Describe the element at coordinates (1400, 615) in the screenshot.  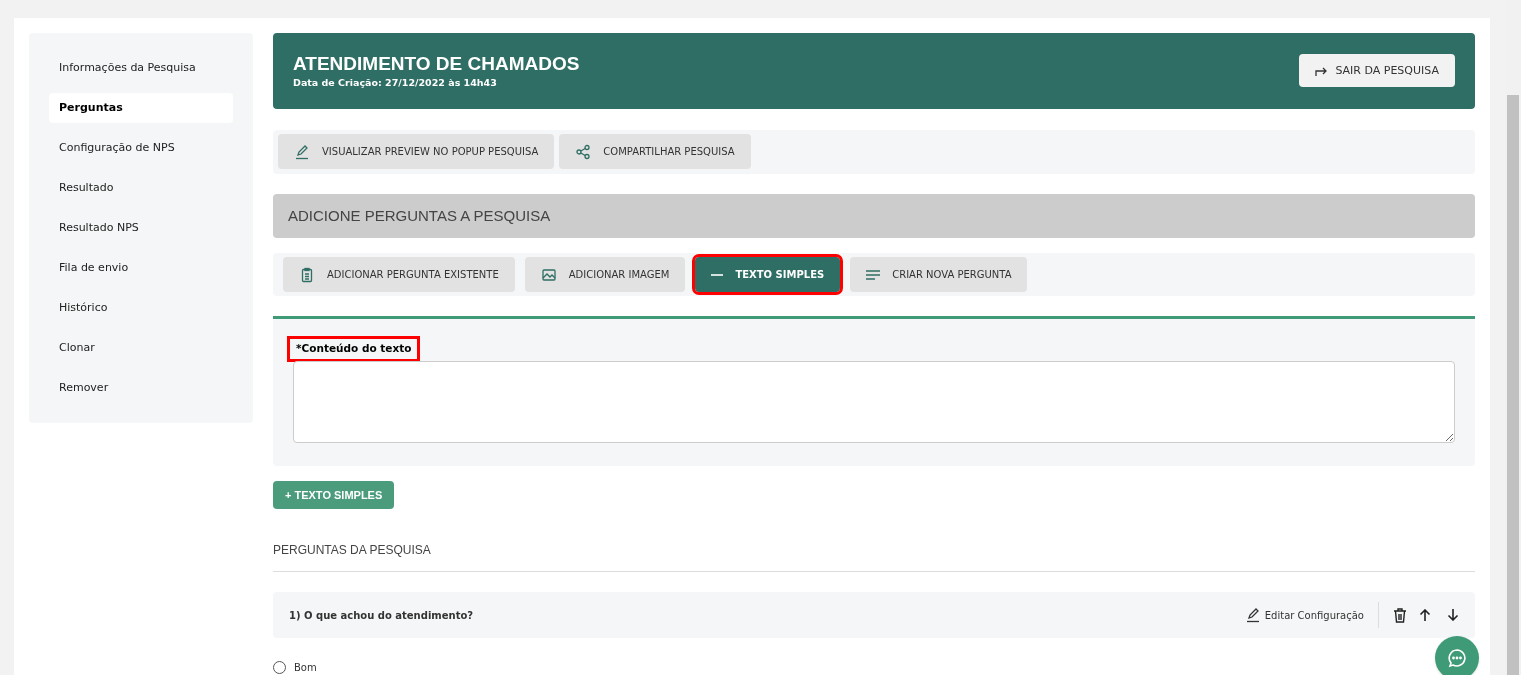
I see `trash-icon` at that location.